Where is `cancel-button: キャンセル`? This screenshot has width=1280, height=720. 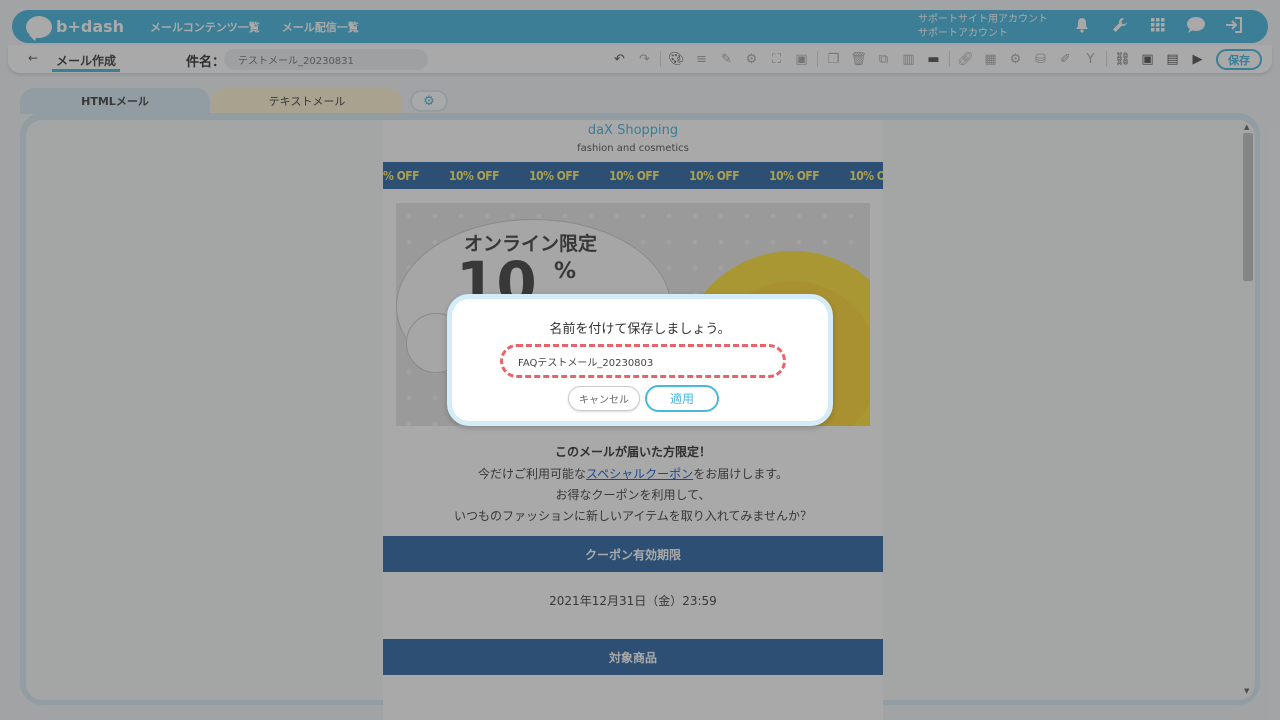
cancel-button: キャンセル is located at coordinates (604, 398).